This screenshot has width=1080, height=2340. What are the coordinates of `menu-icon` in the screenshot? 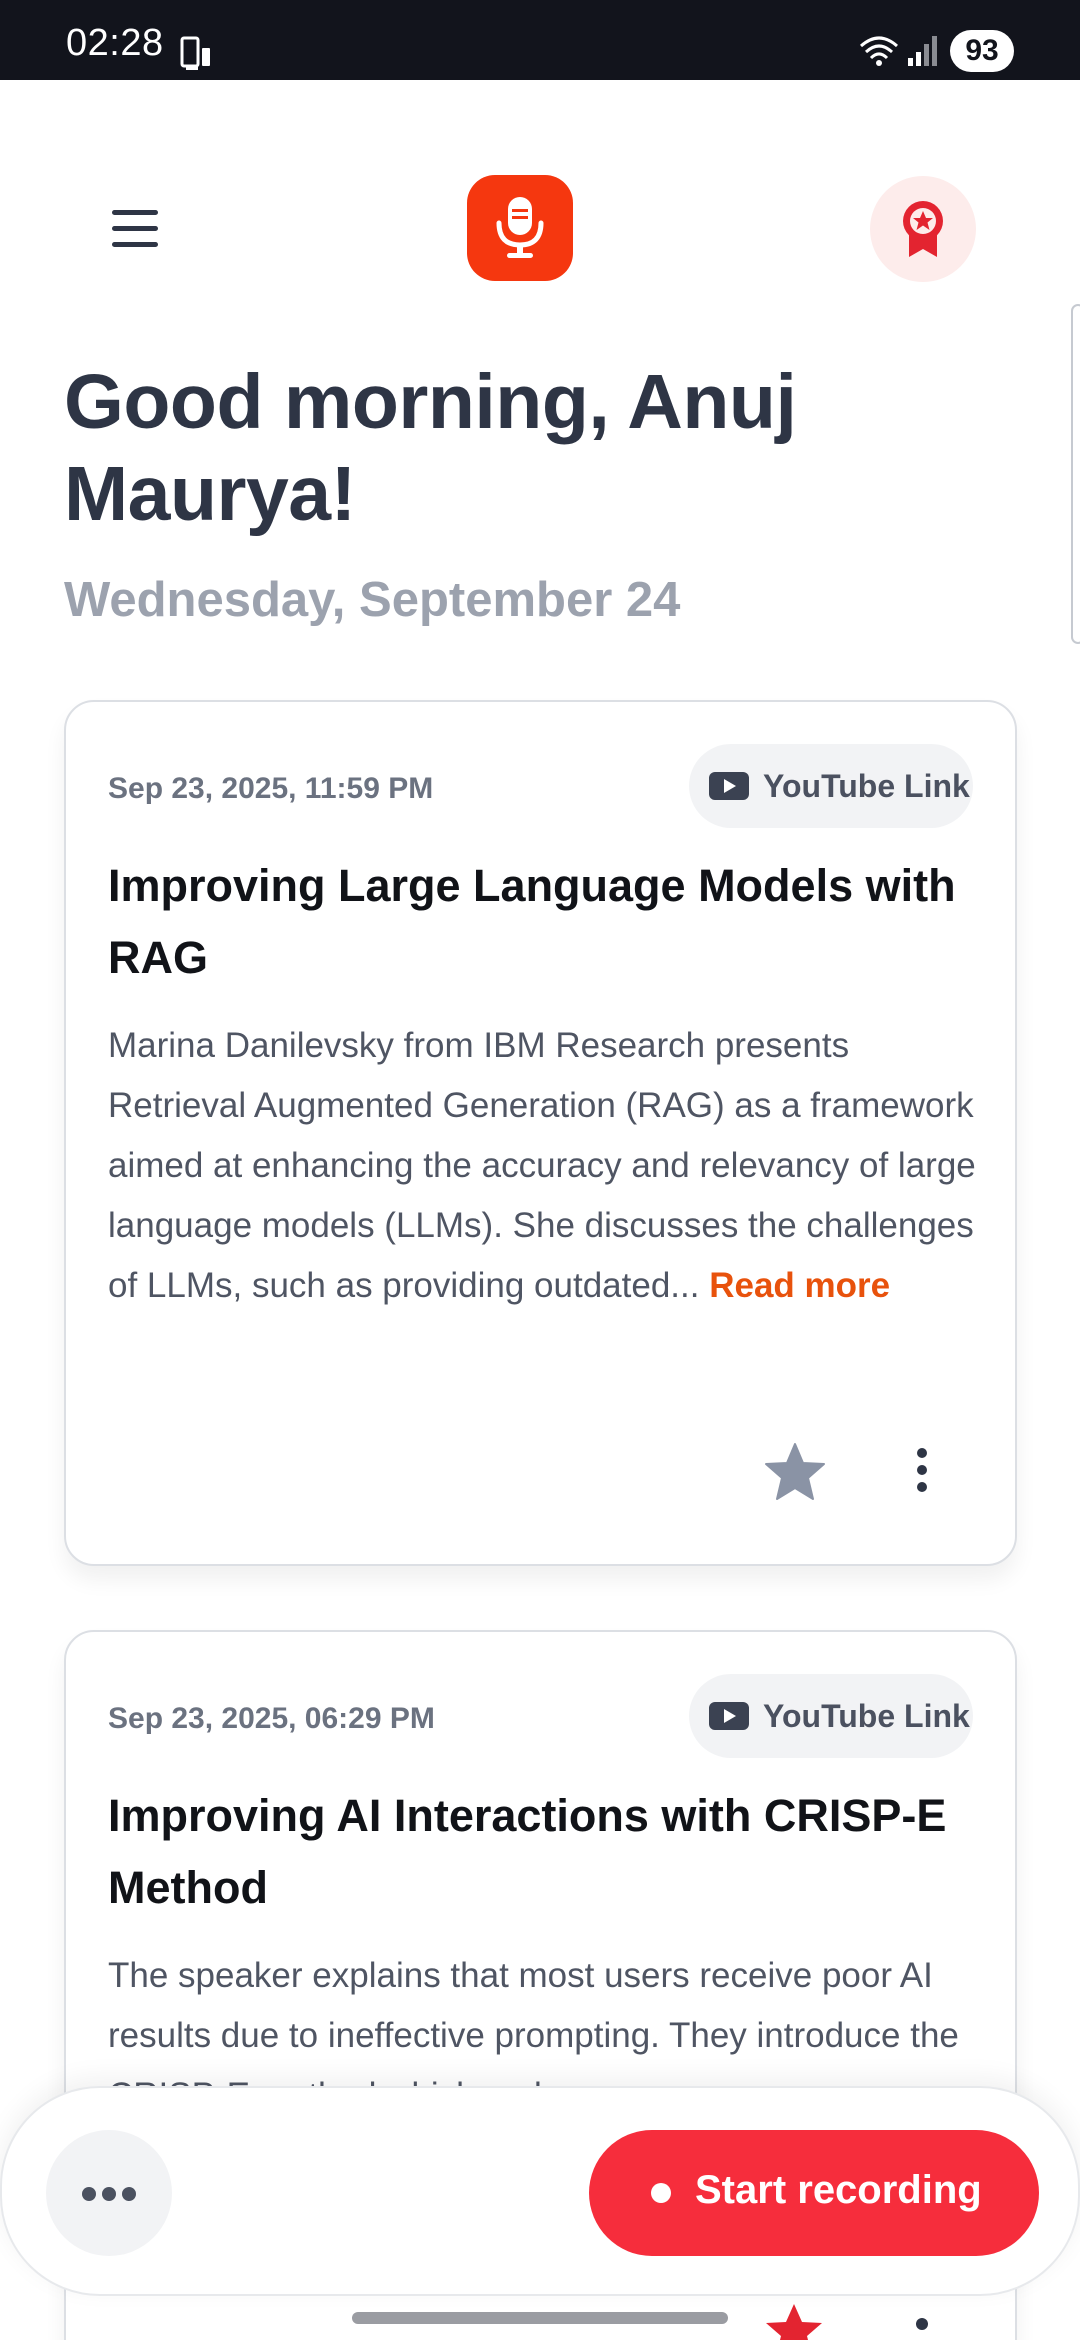 It's located at (136, 229).